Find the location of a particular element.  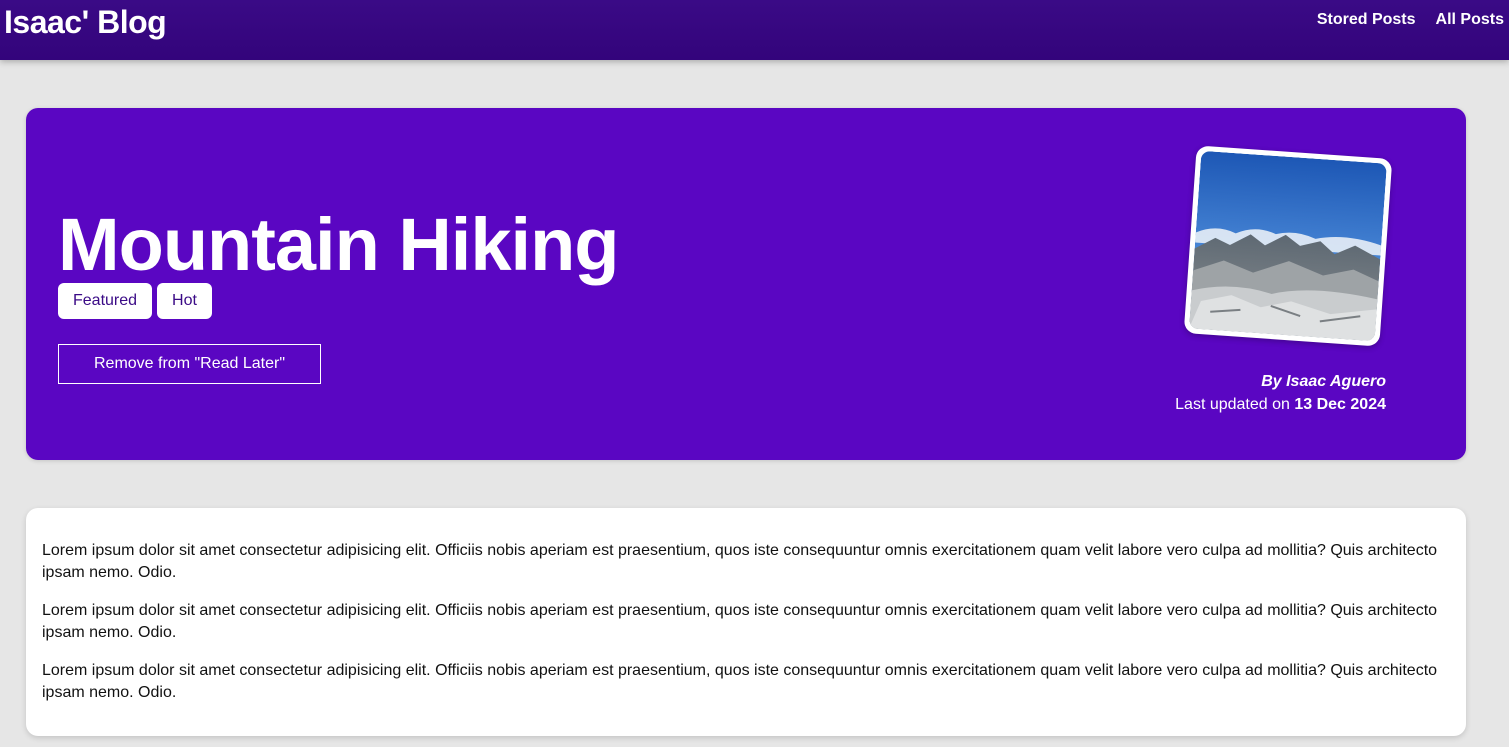

tag-featured: Featured is located at coordinates (105, 301).